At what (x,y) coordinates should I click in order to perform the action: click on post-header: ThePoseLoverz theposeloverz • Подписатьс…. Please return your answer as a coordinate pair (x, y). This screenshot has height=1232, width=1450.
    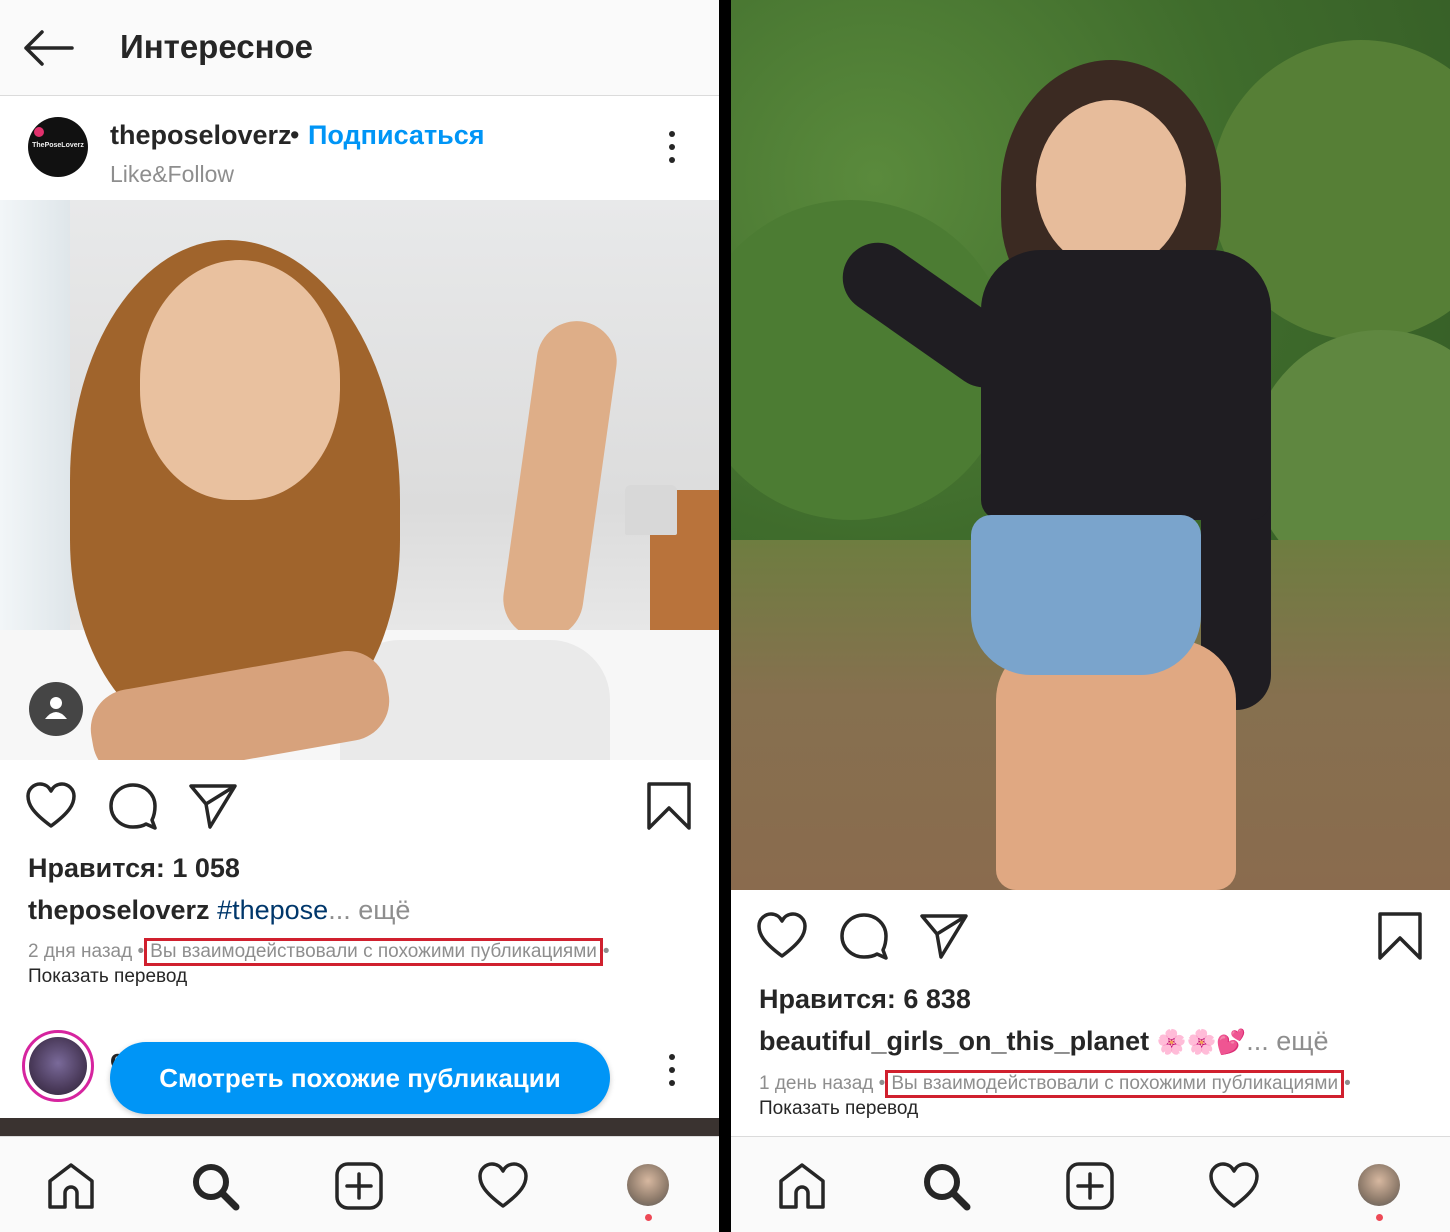
    Looking at the image, I should click on (359, 148).